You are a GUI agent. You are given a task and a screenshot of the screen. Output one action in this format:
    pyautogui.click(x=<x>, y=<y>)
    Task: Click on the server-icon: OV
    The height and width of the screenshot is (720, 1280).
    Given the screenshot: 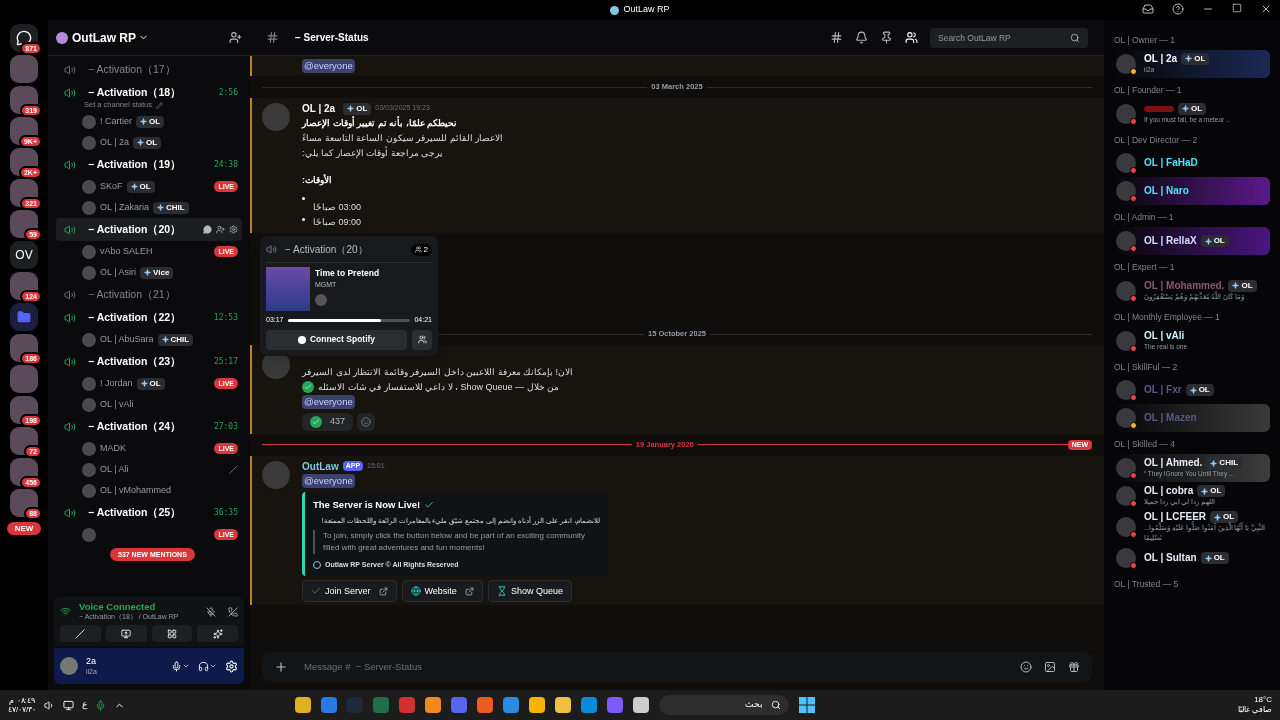 What is the action you would take?
    pyautogui.click(x=24, y=255)
    